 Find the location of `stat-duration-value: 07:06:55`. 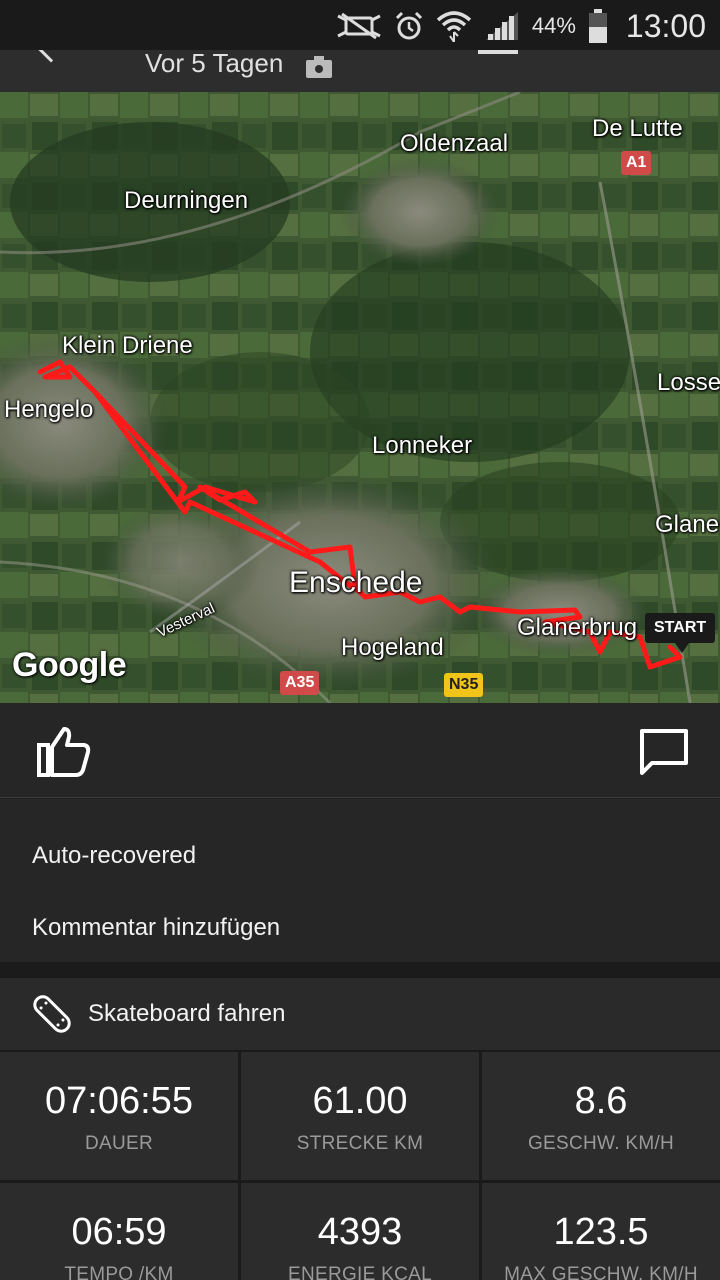

stat-duration-value: 07:06:55 is located at coordinates (119, 1101).